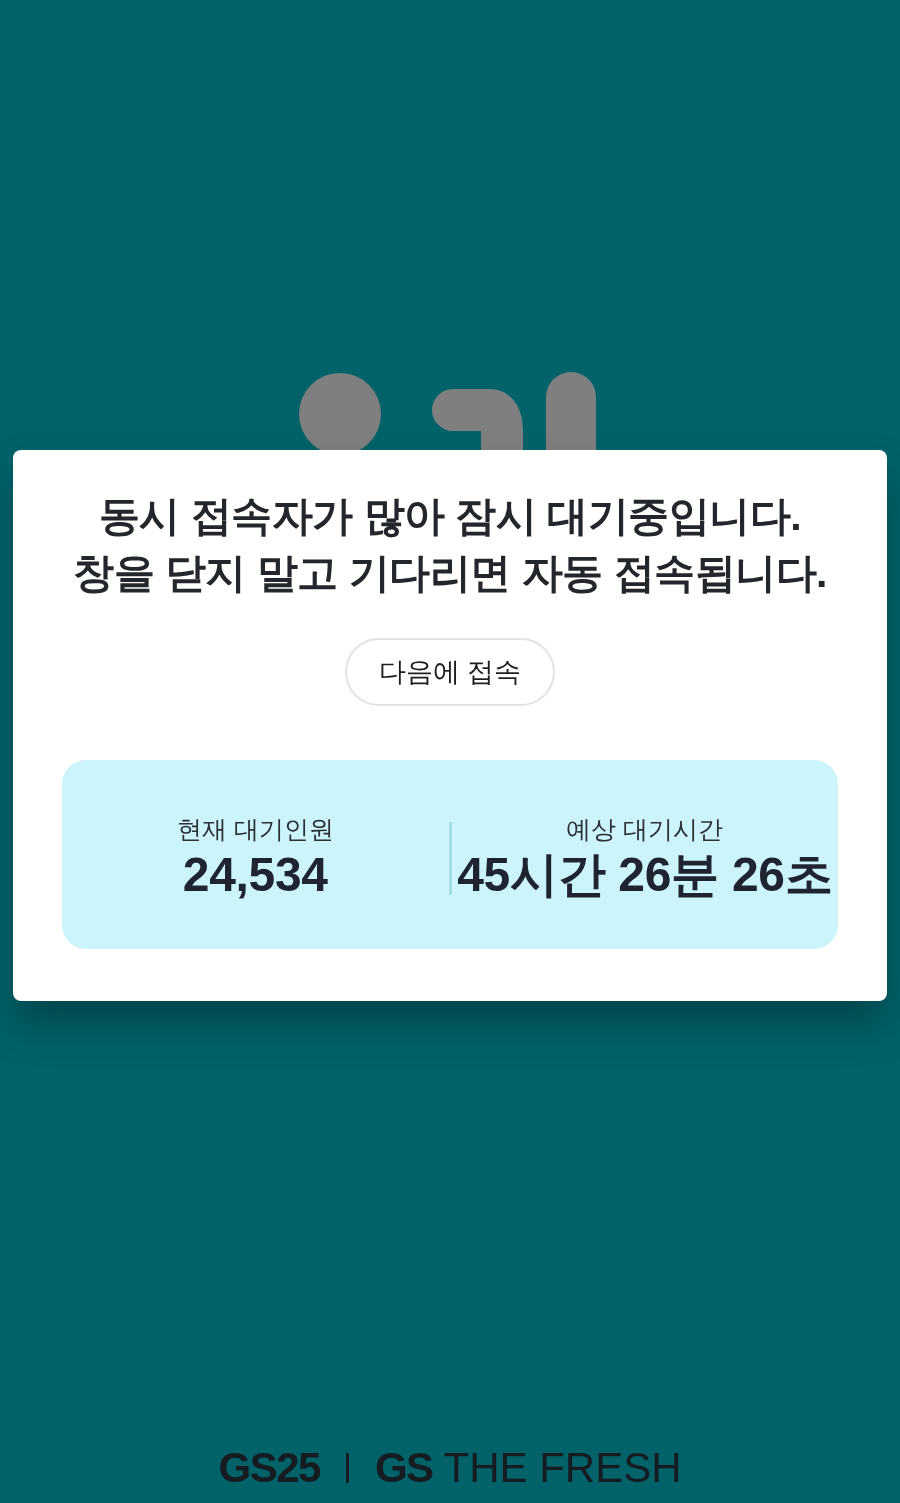 Image resolution: width=900 pixels, height=1503 pixels. I want to click on stat-value: 45시간 26분 26초, so click(645, 874).